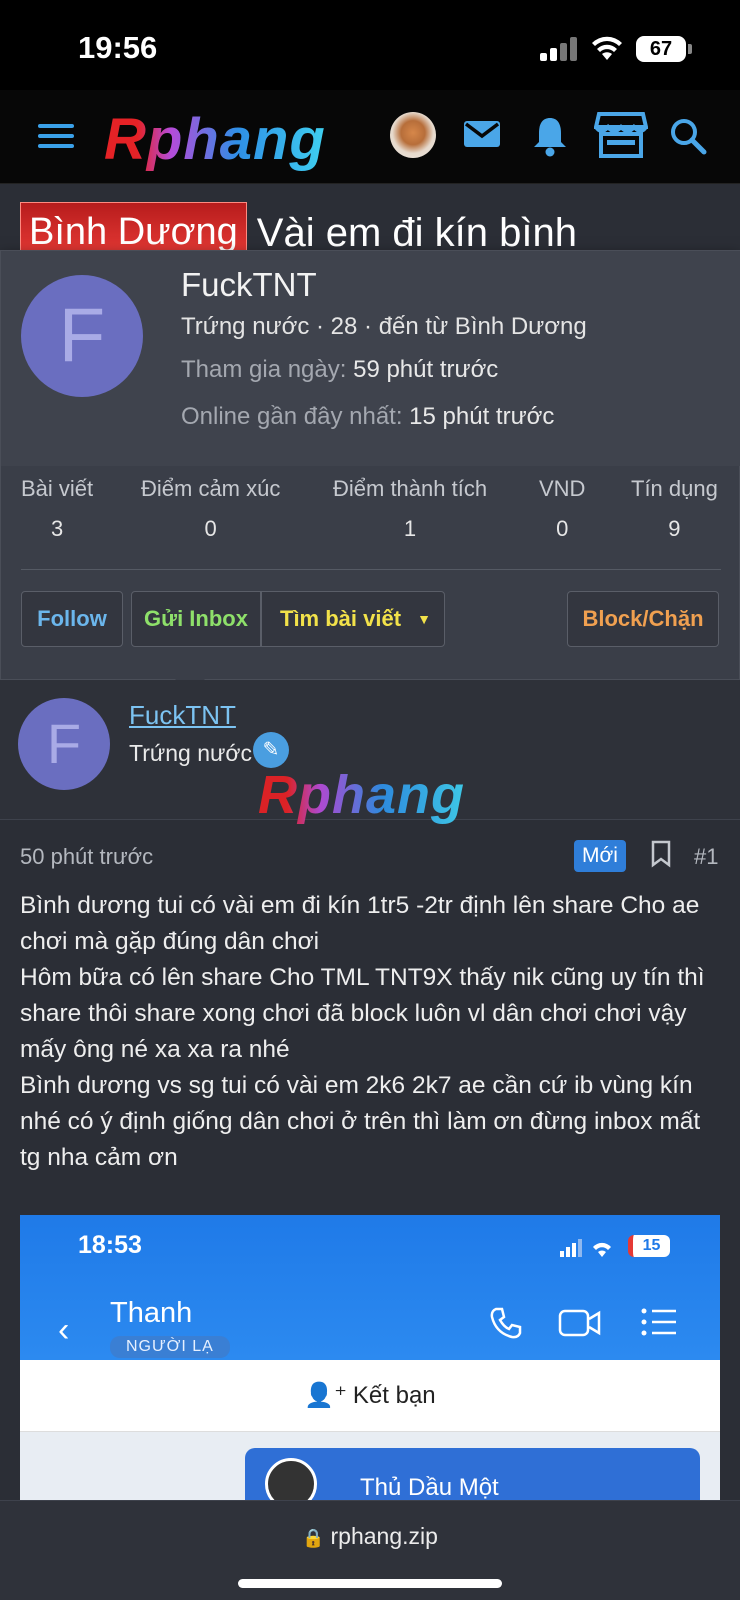  Describe the element at coordinates (370, 1583) in the screenshot. I see `home-indicator` at that location.